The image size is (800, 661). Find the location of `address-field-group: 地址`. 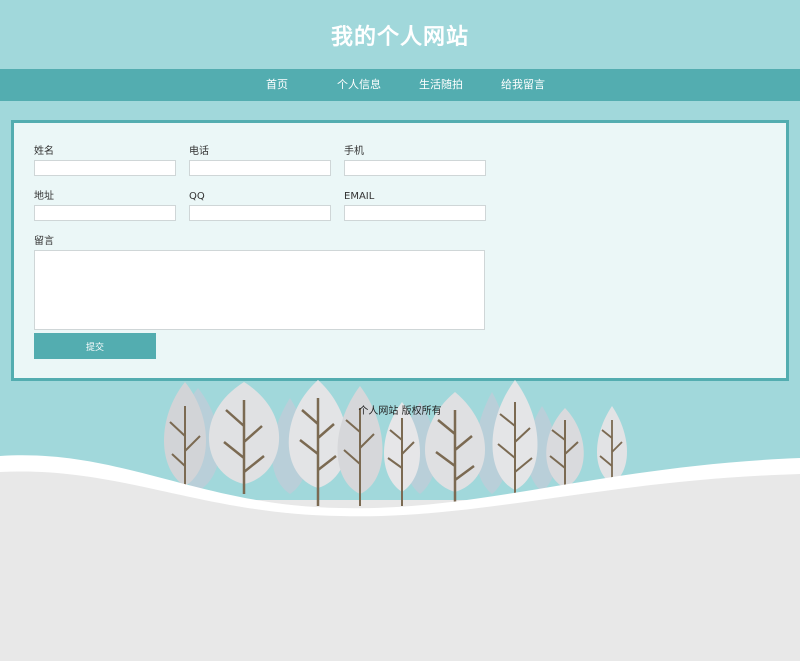

address-field-group: 地址 is located at coordinates (105, 205).